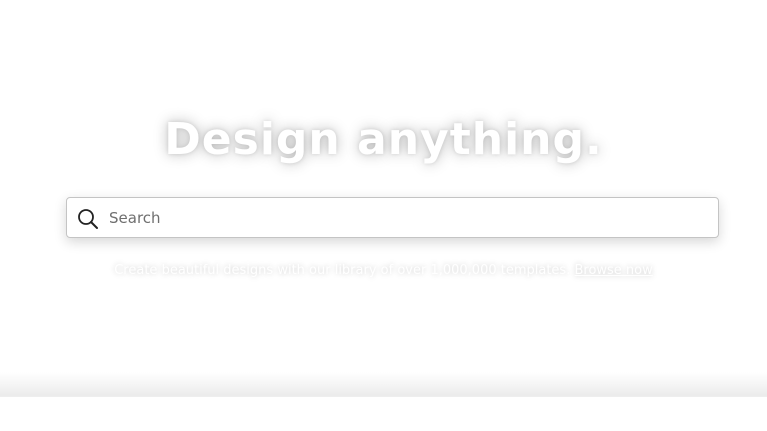 The width and height of the screenshot is (767, 431). Describe the element at coordinates (383, 413) in the screenshot. I see `bottom-section` at that location.